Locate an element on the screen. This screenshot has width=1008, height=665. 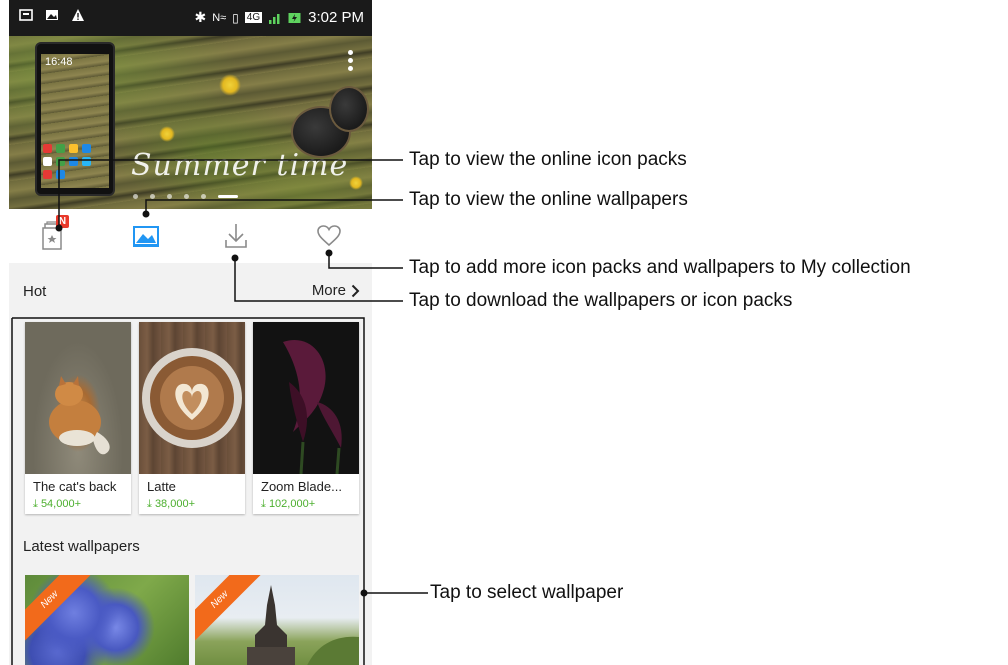
section-title-latest: Latest wallpapers is located at coordinates (81, 546).